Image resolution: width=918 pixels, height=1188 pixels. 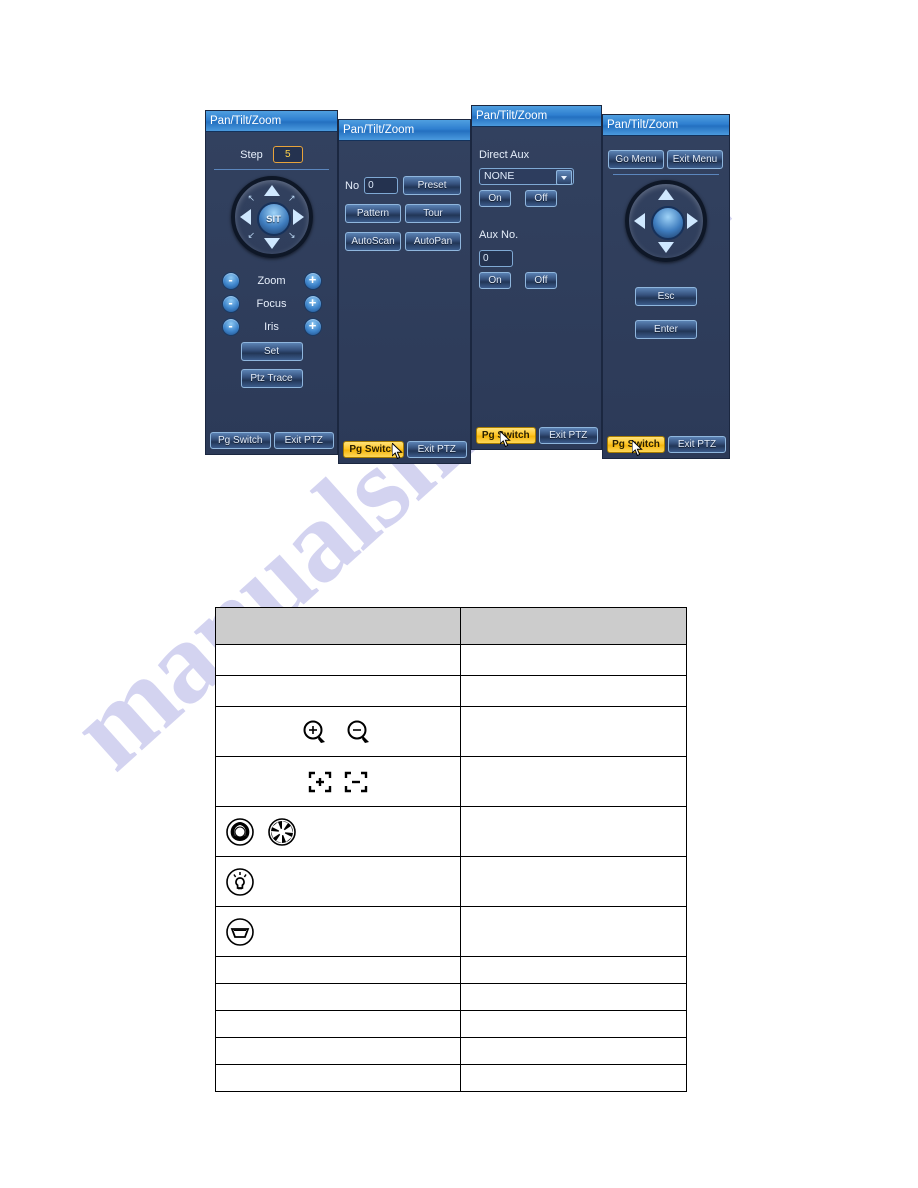 I want to click on joystick-down-arrow, so click(x=271, y=243).